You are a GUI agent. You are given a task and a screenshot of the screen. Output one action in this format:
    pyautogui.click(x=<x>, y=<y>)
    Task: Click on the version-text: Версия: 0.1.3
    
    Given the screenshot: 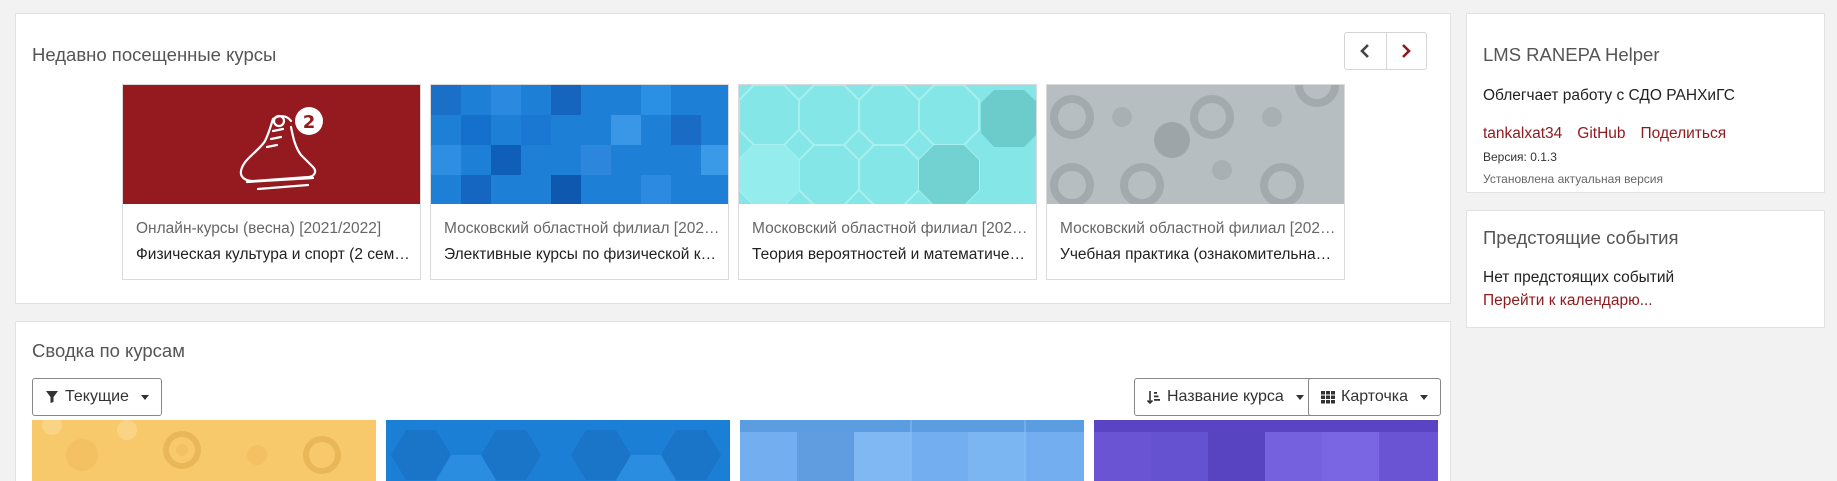 What is the action you would take?
    pyautogui.click(x=1520, y=157)
    